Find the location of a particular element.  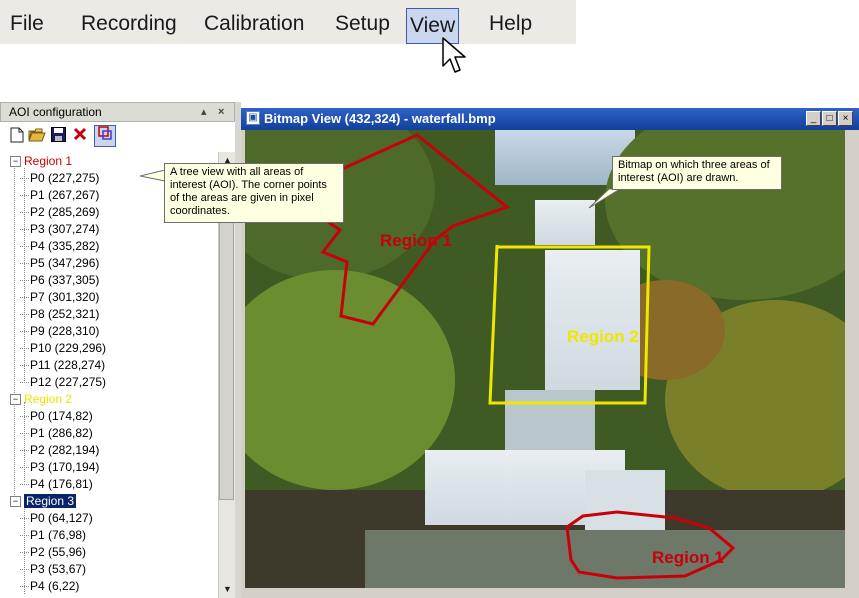

callout-pointer is located at coordinates (605, 198).